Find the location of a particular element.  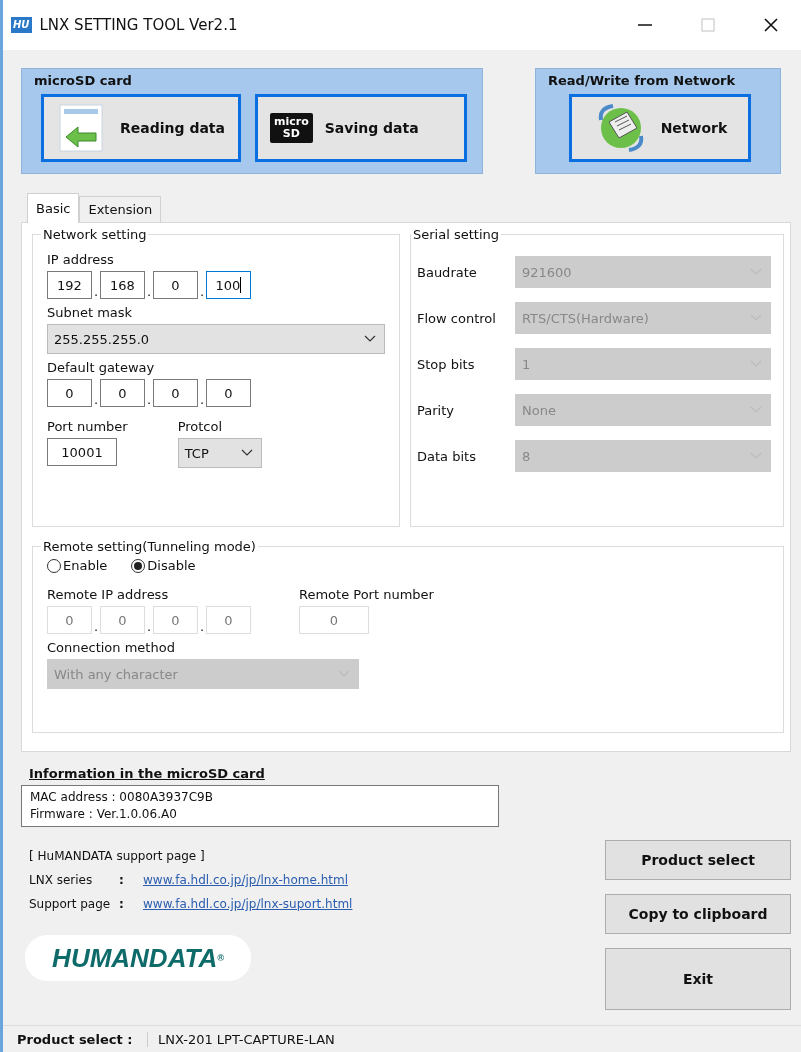

field-label: Port number is located at coordinates (87, 426).